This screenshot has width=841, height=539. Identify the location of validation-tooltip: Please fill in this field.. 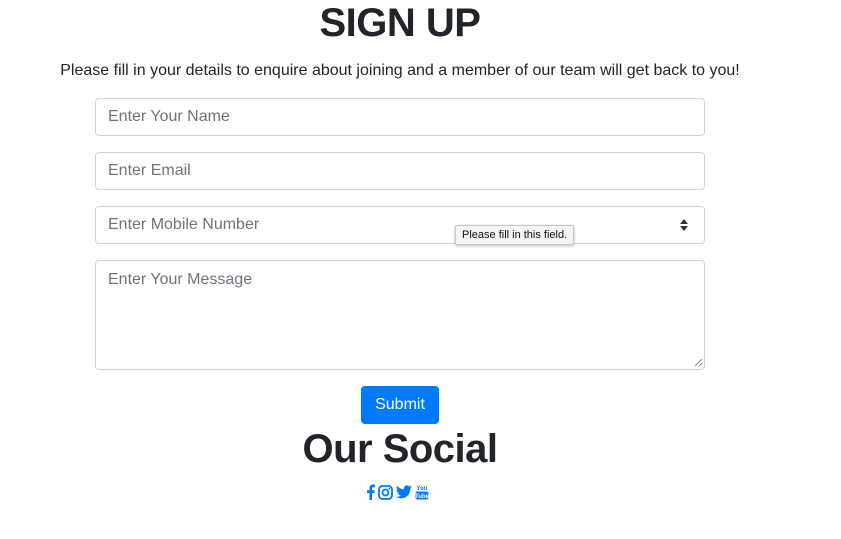
(515, 235).